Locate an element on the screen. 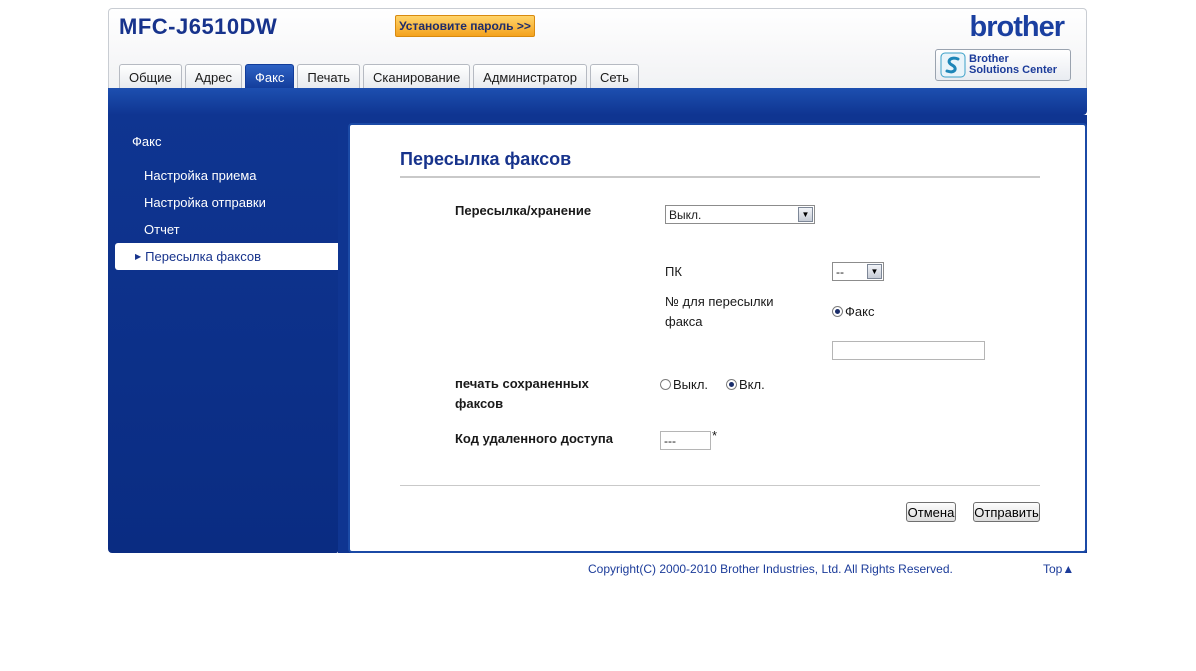 The width and height of the screenshot is (1196, 671). fax-radio-label: Факс is located at coordinates (860, 311).